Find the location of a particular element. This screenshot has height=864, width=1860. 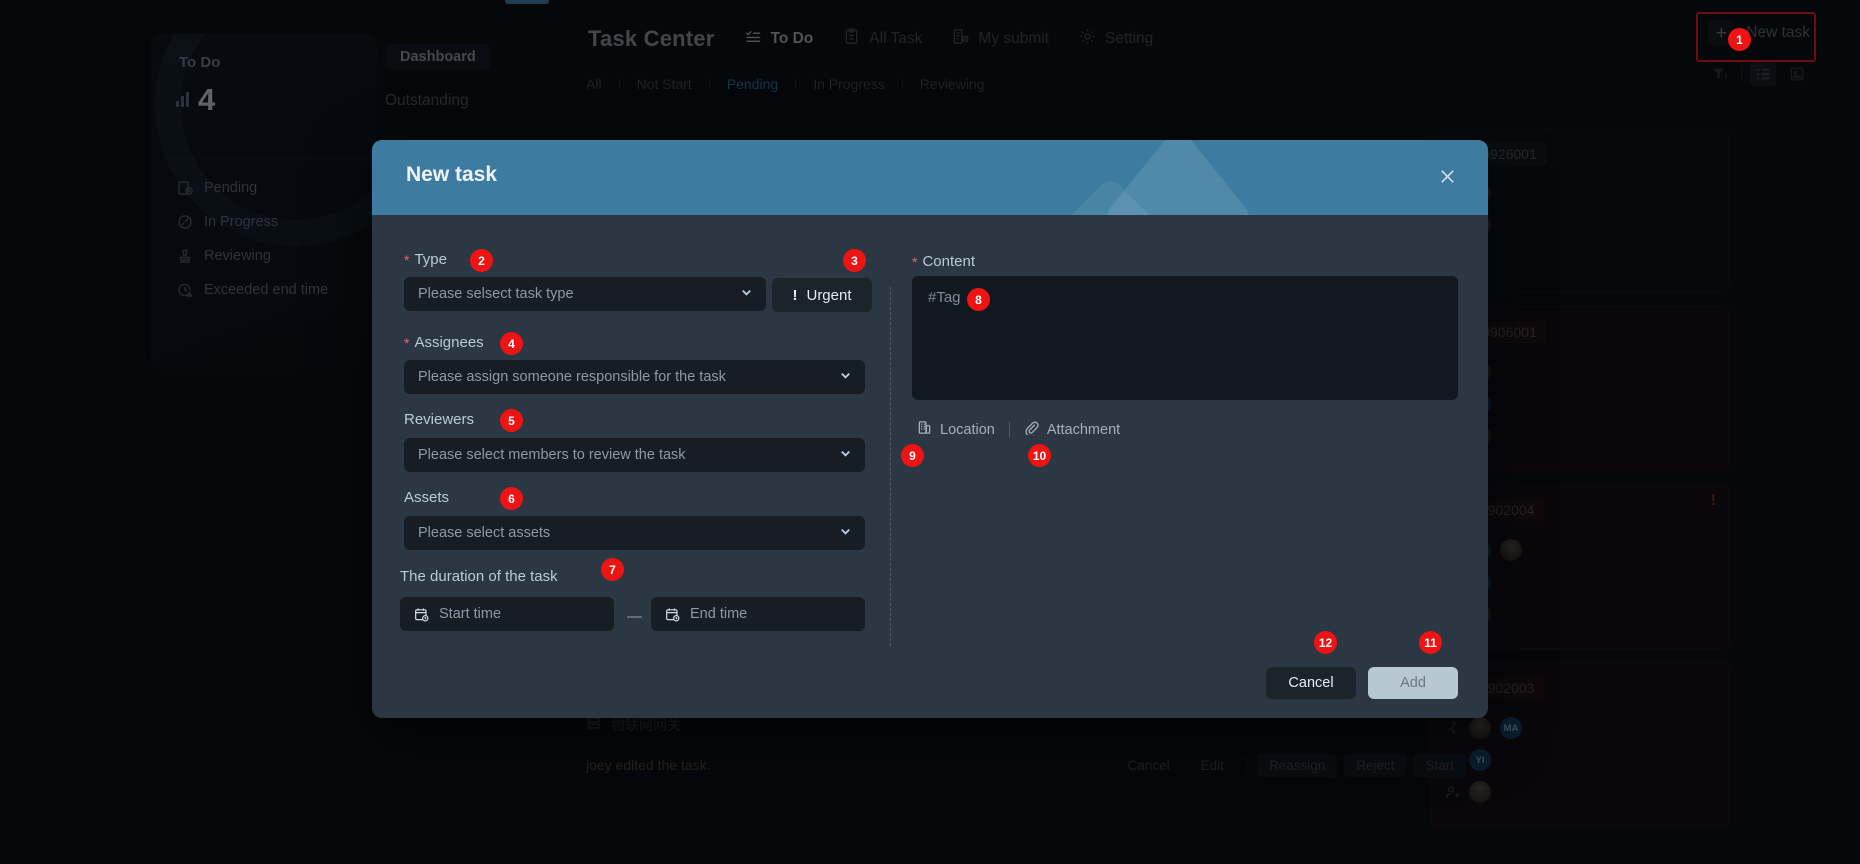

content-placeholder: #Tag is located at coordinates (944, 297).